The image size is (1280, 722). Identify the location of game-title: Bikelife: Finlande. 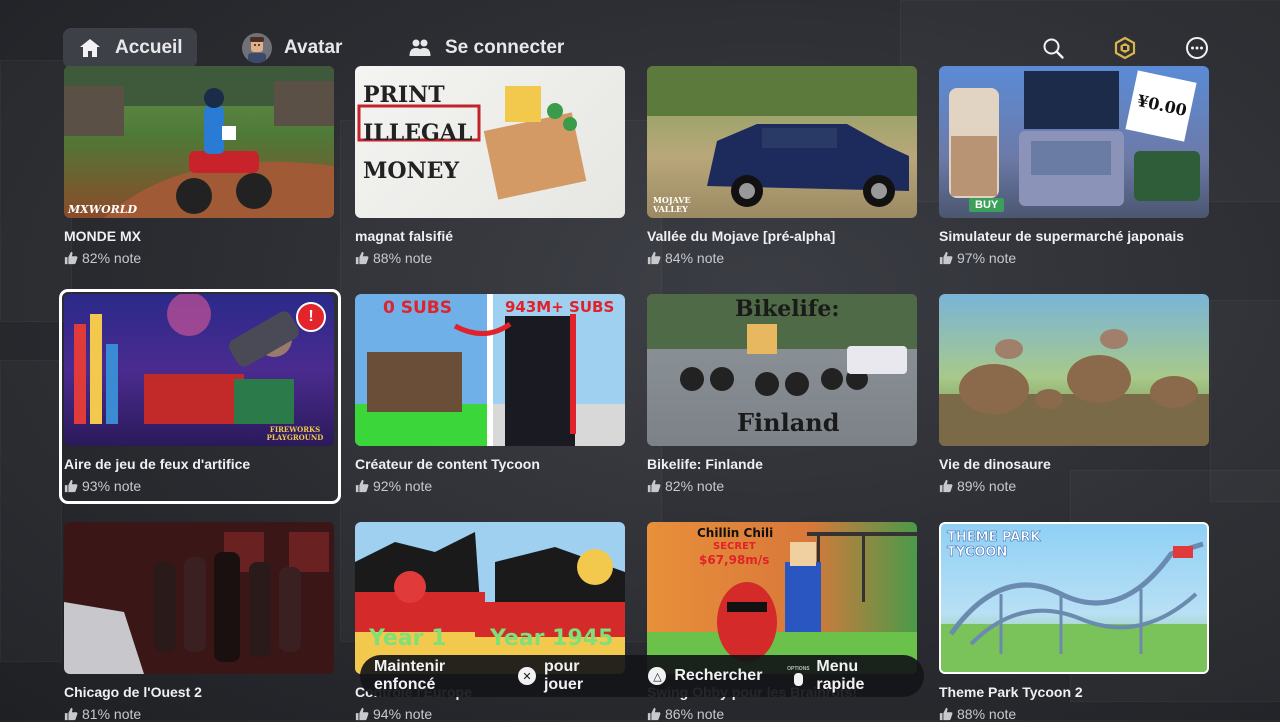
(705, 464).